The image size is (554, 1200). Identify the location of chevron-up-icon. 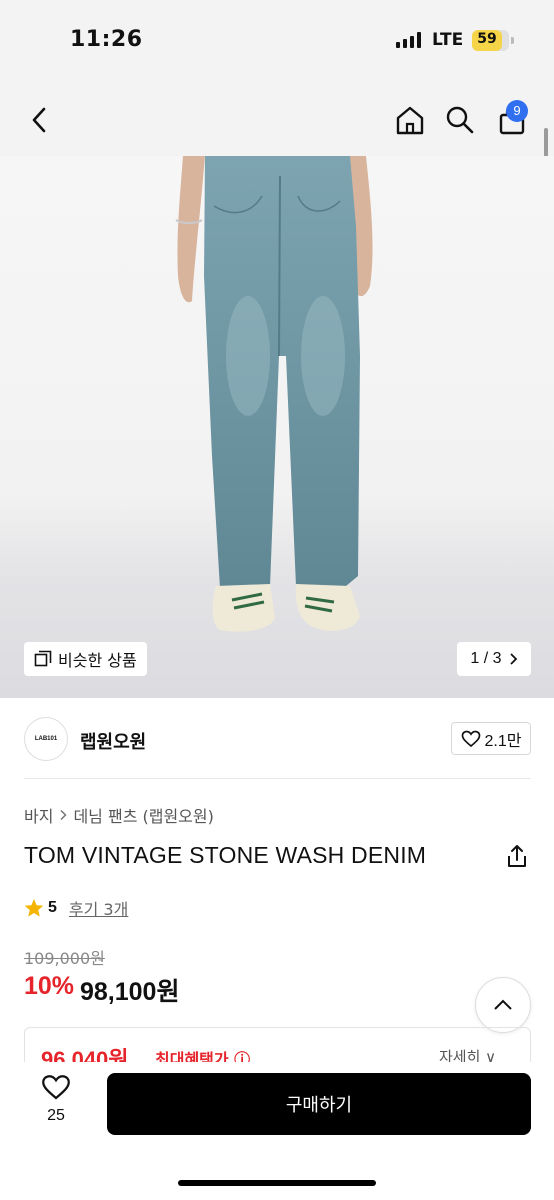
(503, 1004).